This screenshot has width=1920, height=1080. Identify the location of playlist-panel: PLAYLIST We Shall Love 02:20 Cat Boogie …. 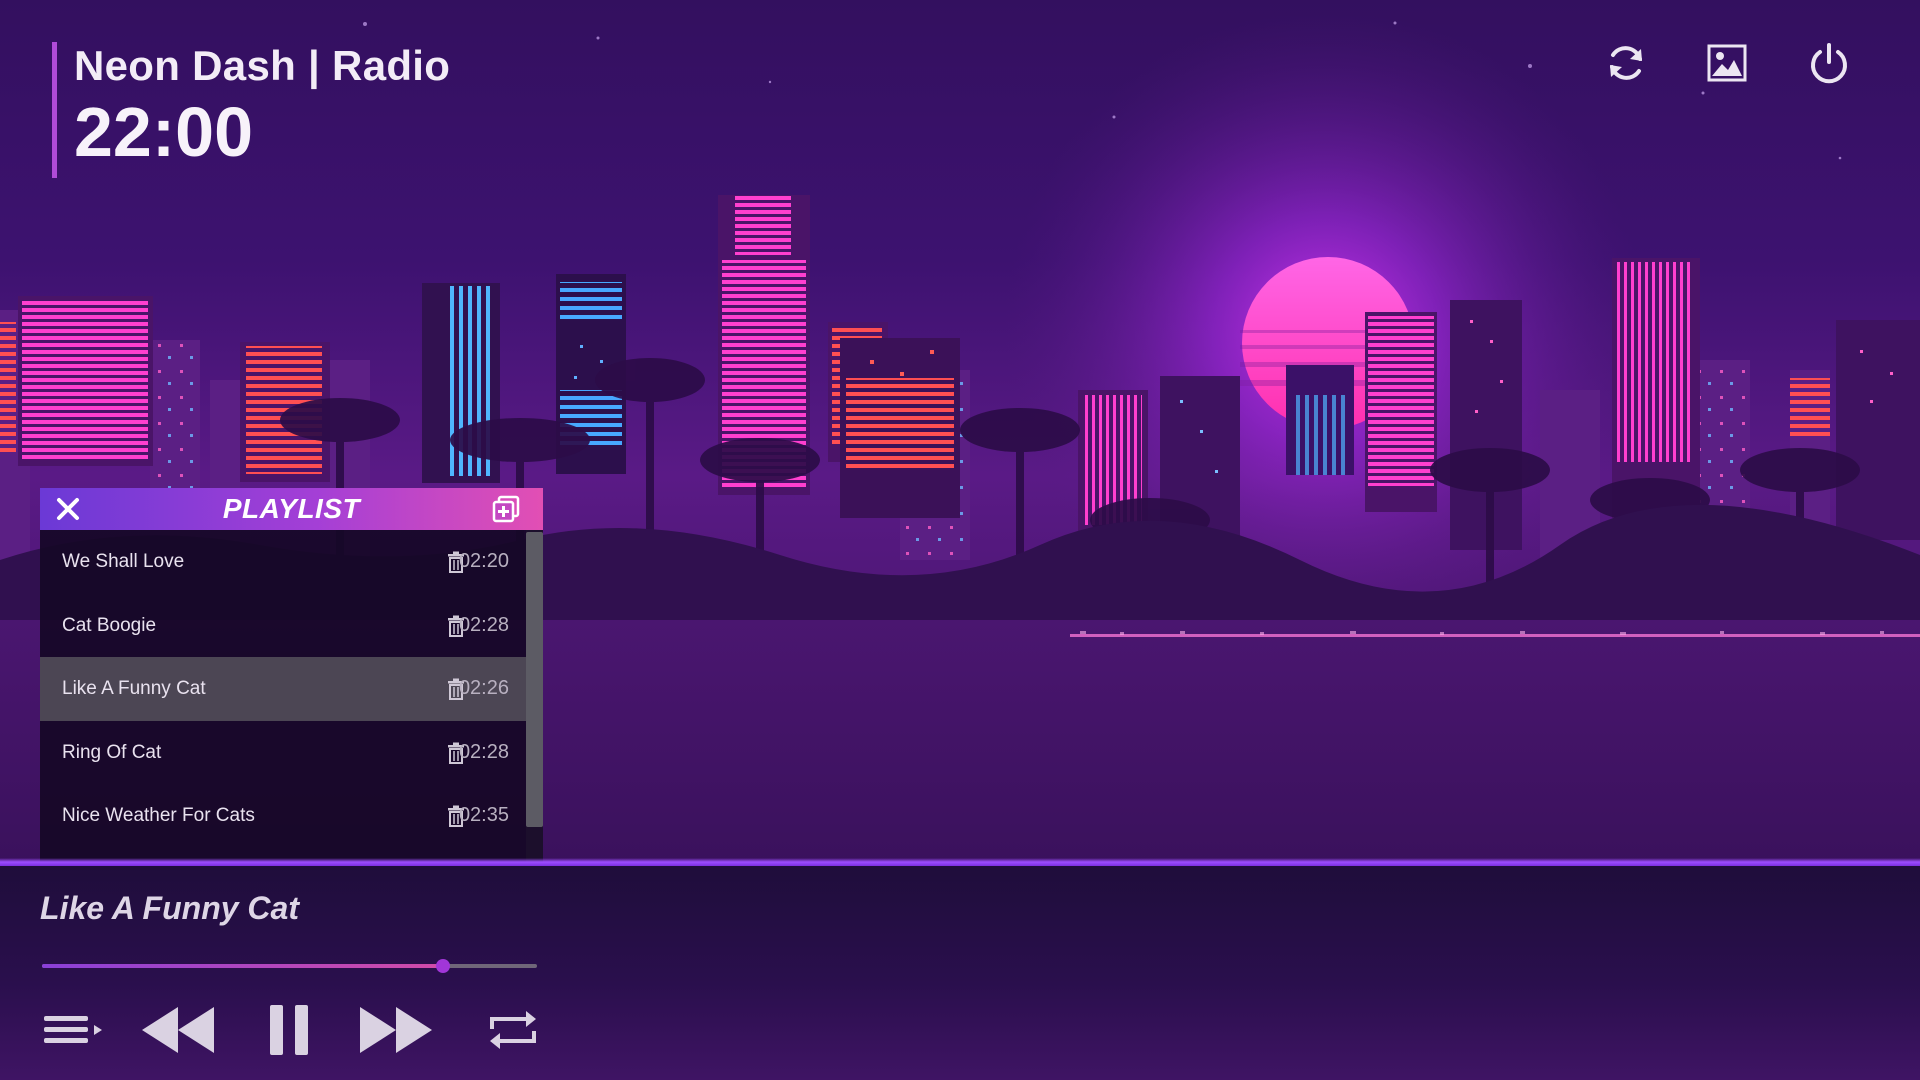
(291, 676).